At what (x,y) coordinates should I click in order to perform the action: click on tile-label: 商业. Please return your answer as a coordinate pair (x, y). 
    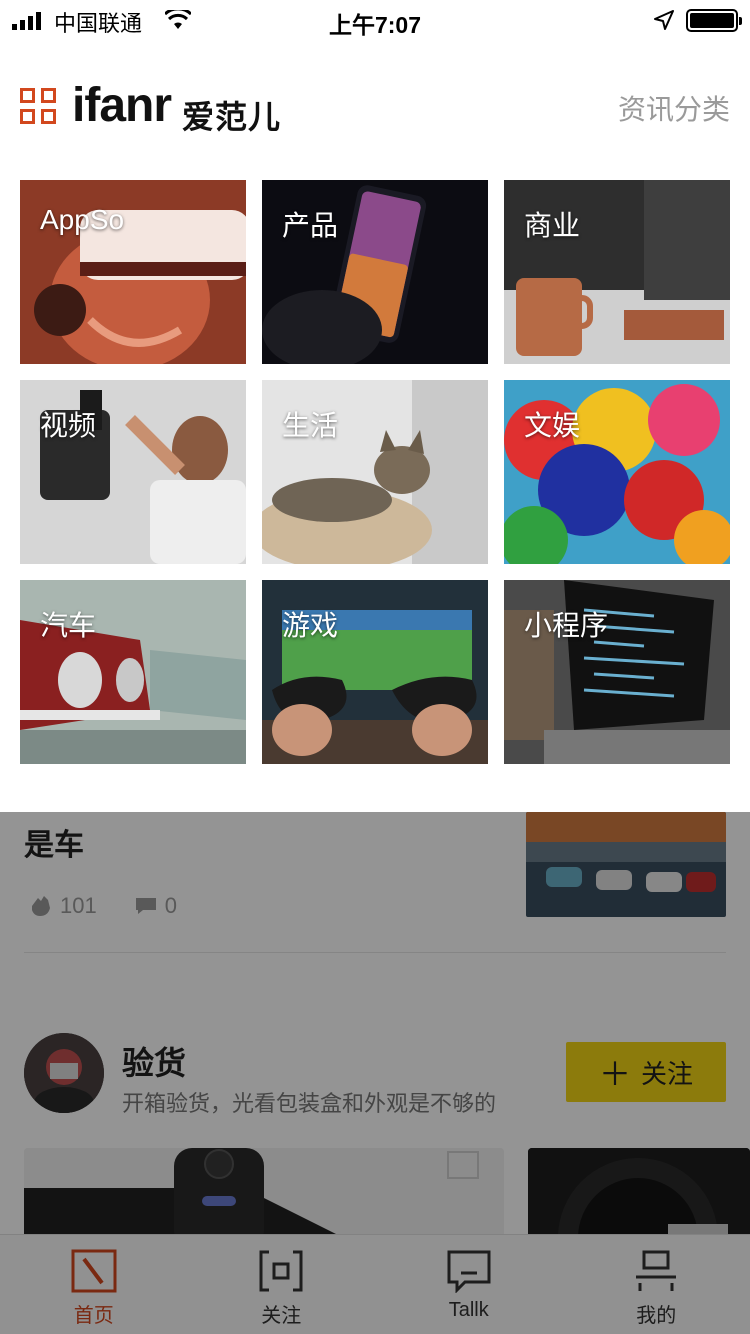
    Looking at the image, I should click on (552, 225).